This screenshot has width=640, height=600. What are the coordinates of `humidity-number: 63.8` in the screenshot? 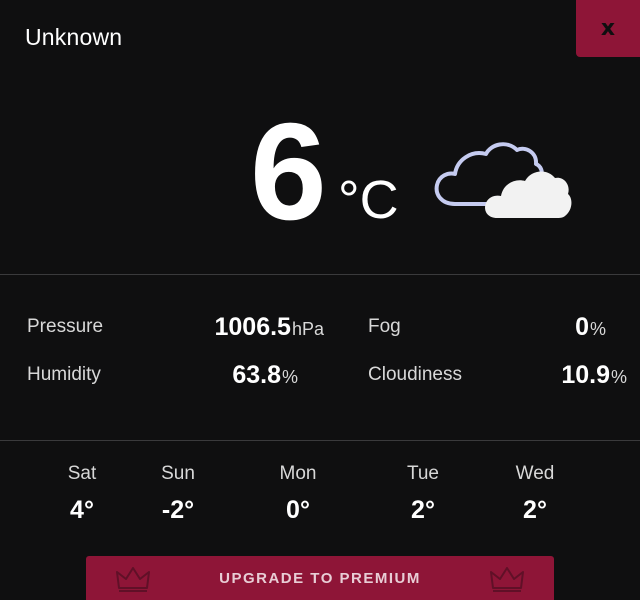 It's located at (256, 375).